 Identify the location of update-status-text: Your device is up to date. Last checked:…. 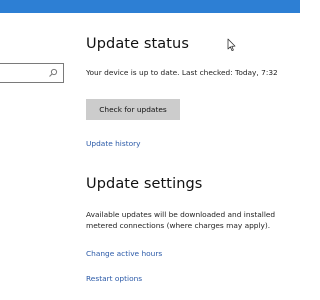
(182, 72).